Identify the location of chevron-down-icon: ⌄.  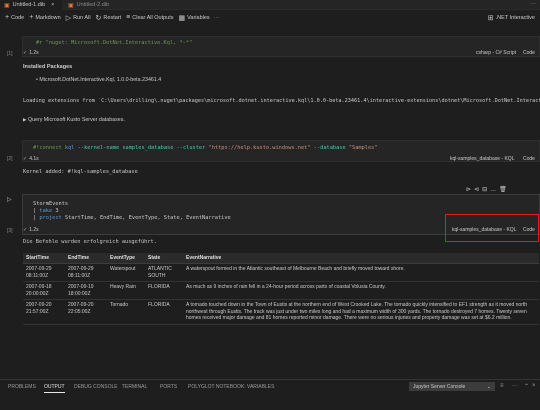
(488, 387).